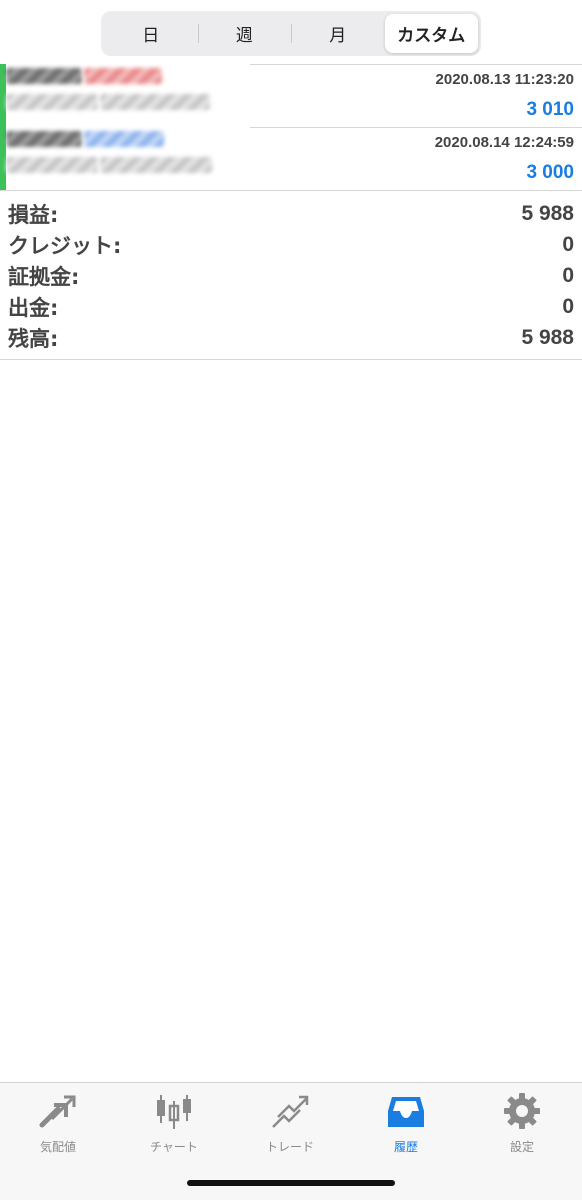 The width and height of the screenshot is (582, 1200). I want to click on gear-icon, so click(522, 1111).